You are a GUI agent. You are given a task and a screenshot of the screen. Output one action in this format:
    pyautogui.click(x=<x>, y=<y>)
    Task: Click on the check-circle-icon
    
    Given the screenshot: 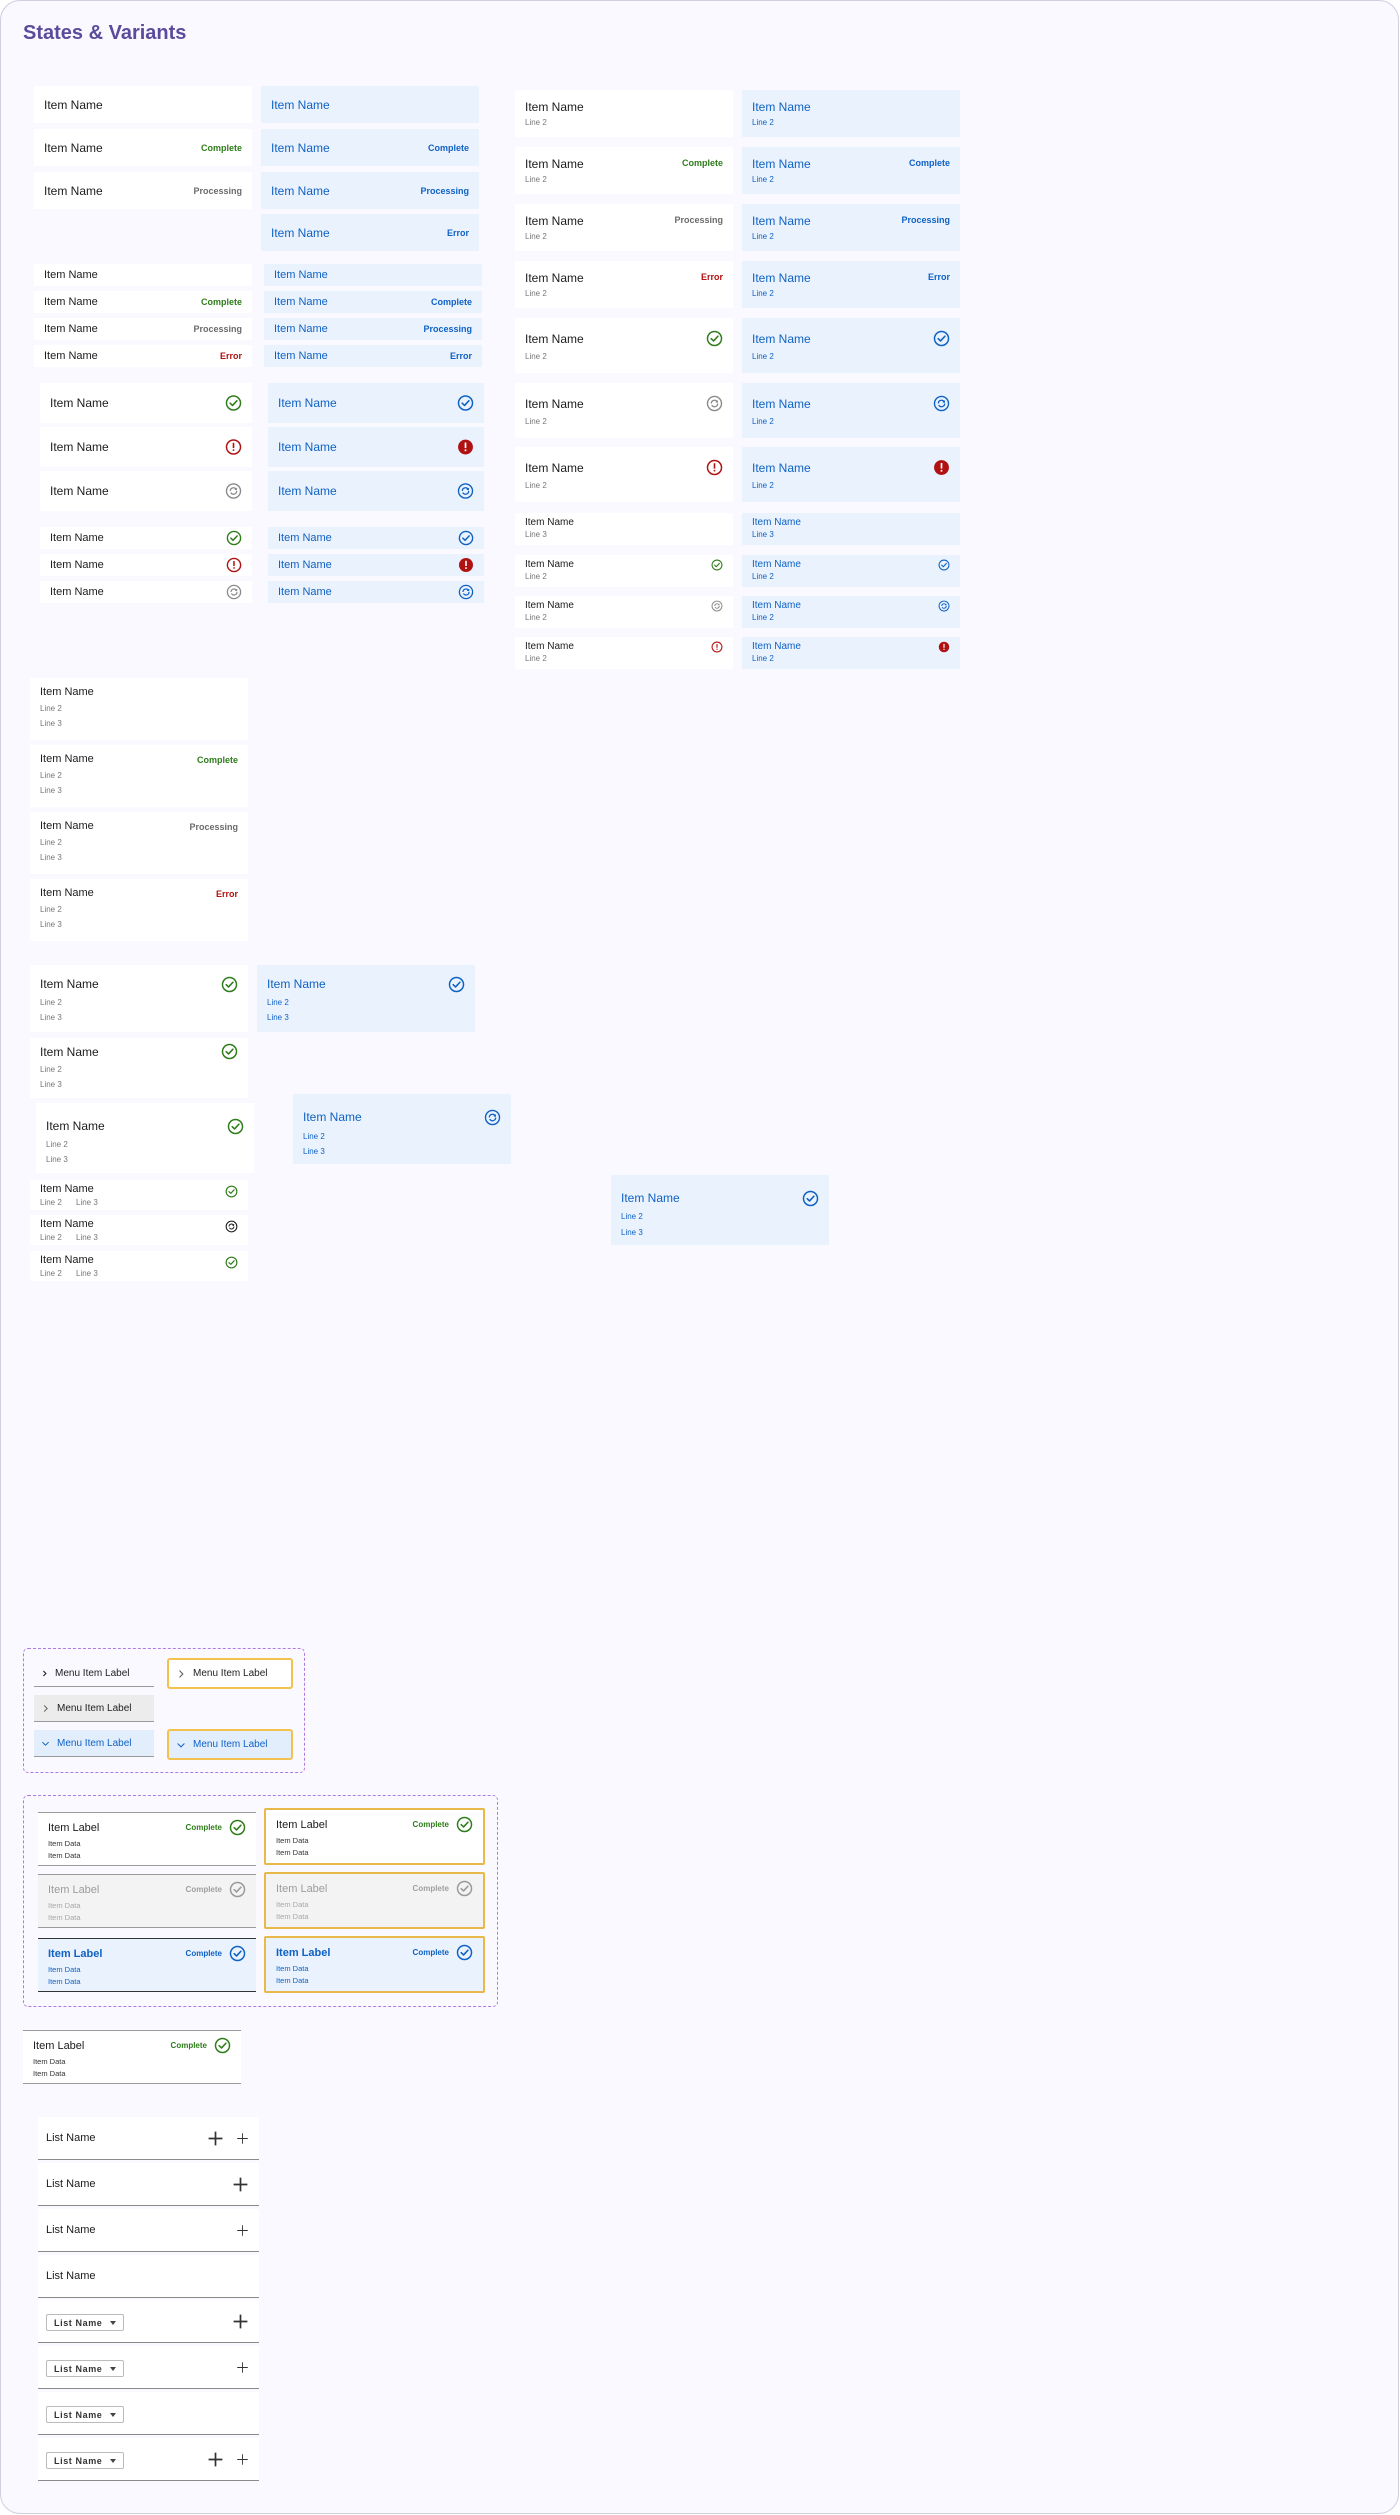 What is the action you would take?
    pyautogui.click(x=234, y=538)
    